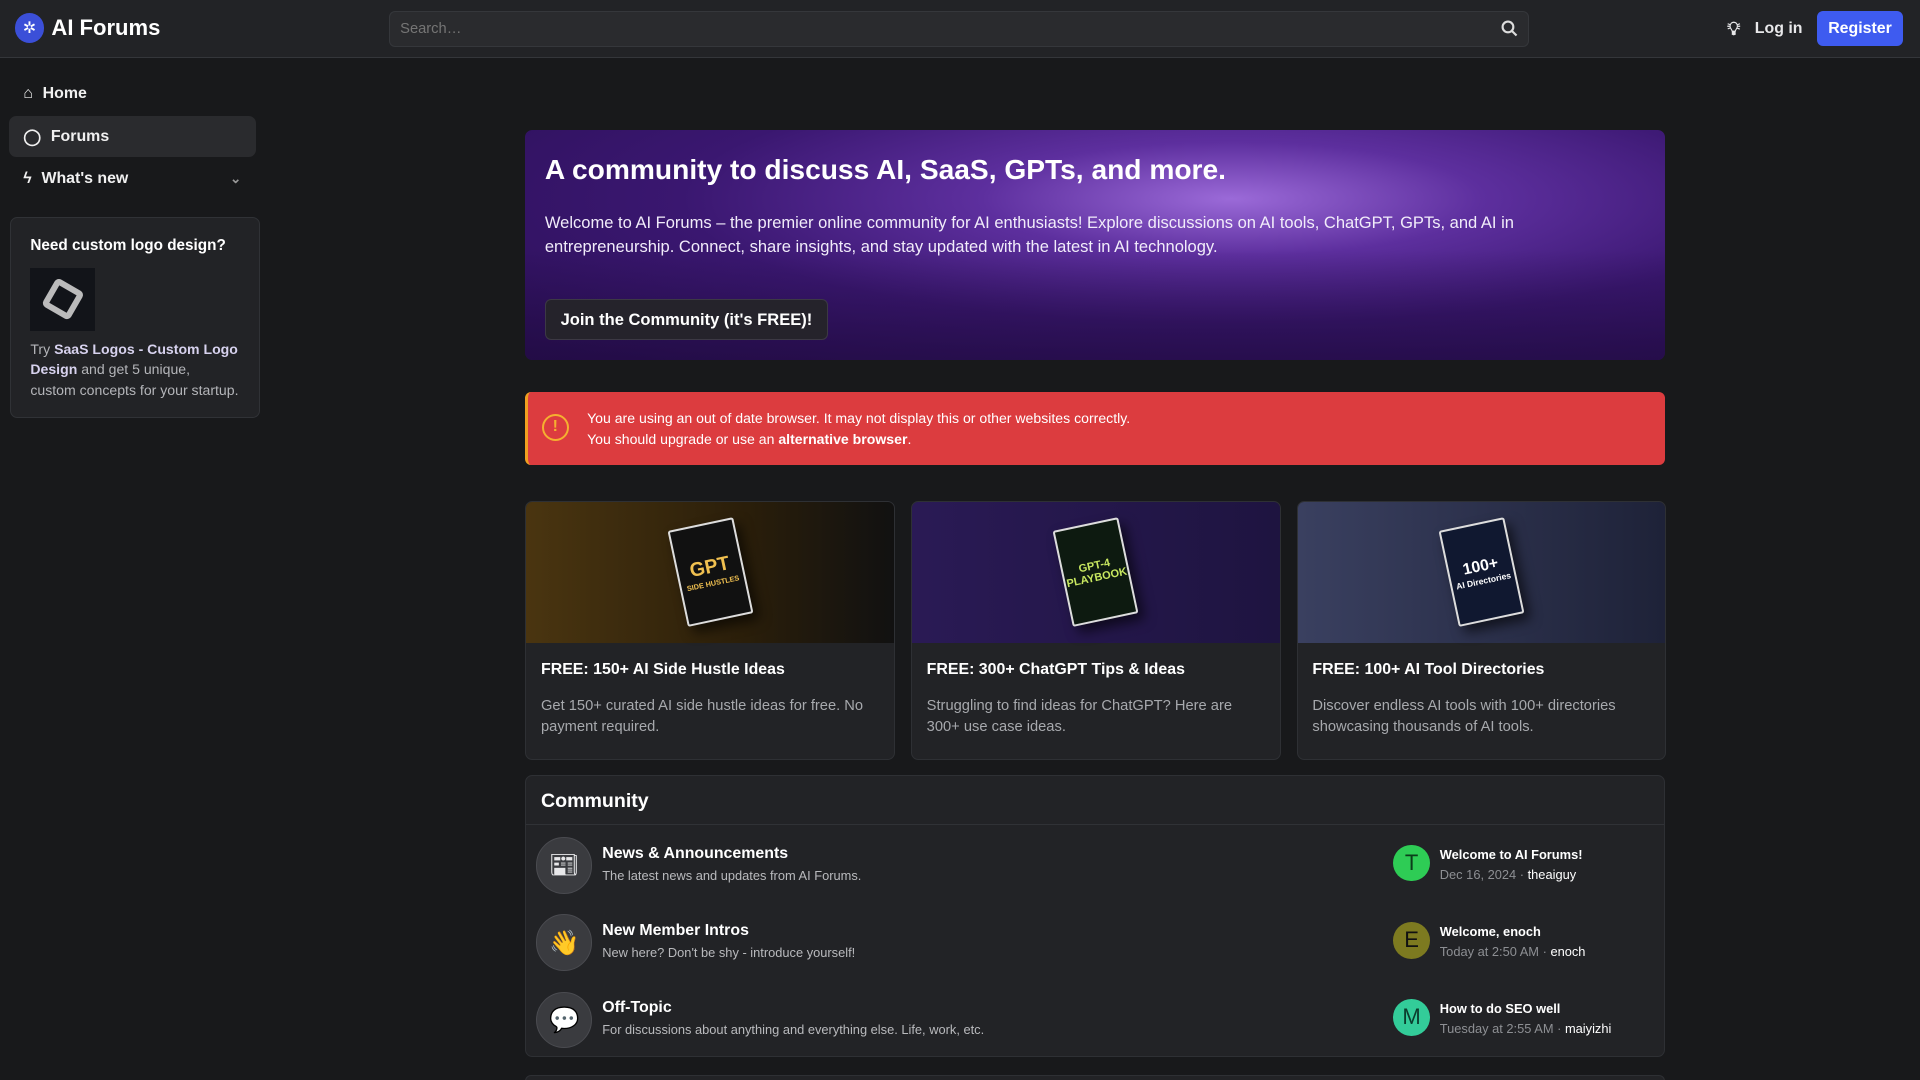 Image resolution: width=1920 pixels, height=1080 pixels. I want to click on join-community-button: Join the Community (it's FREE)!, so click(686, 319).